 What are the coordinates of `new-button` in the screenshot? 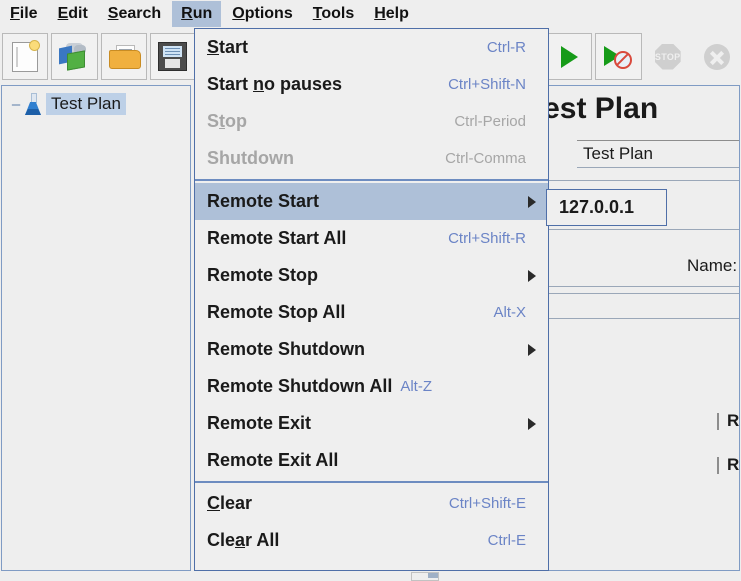 It's located at (25, 56).